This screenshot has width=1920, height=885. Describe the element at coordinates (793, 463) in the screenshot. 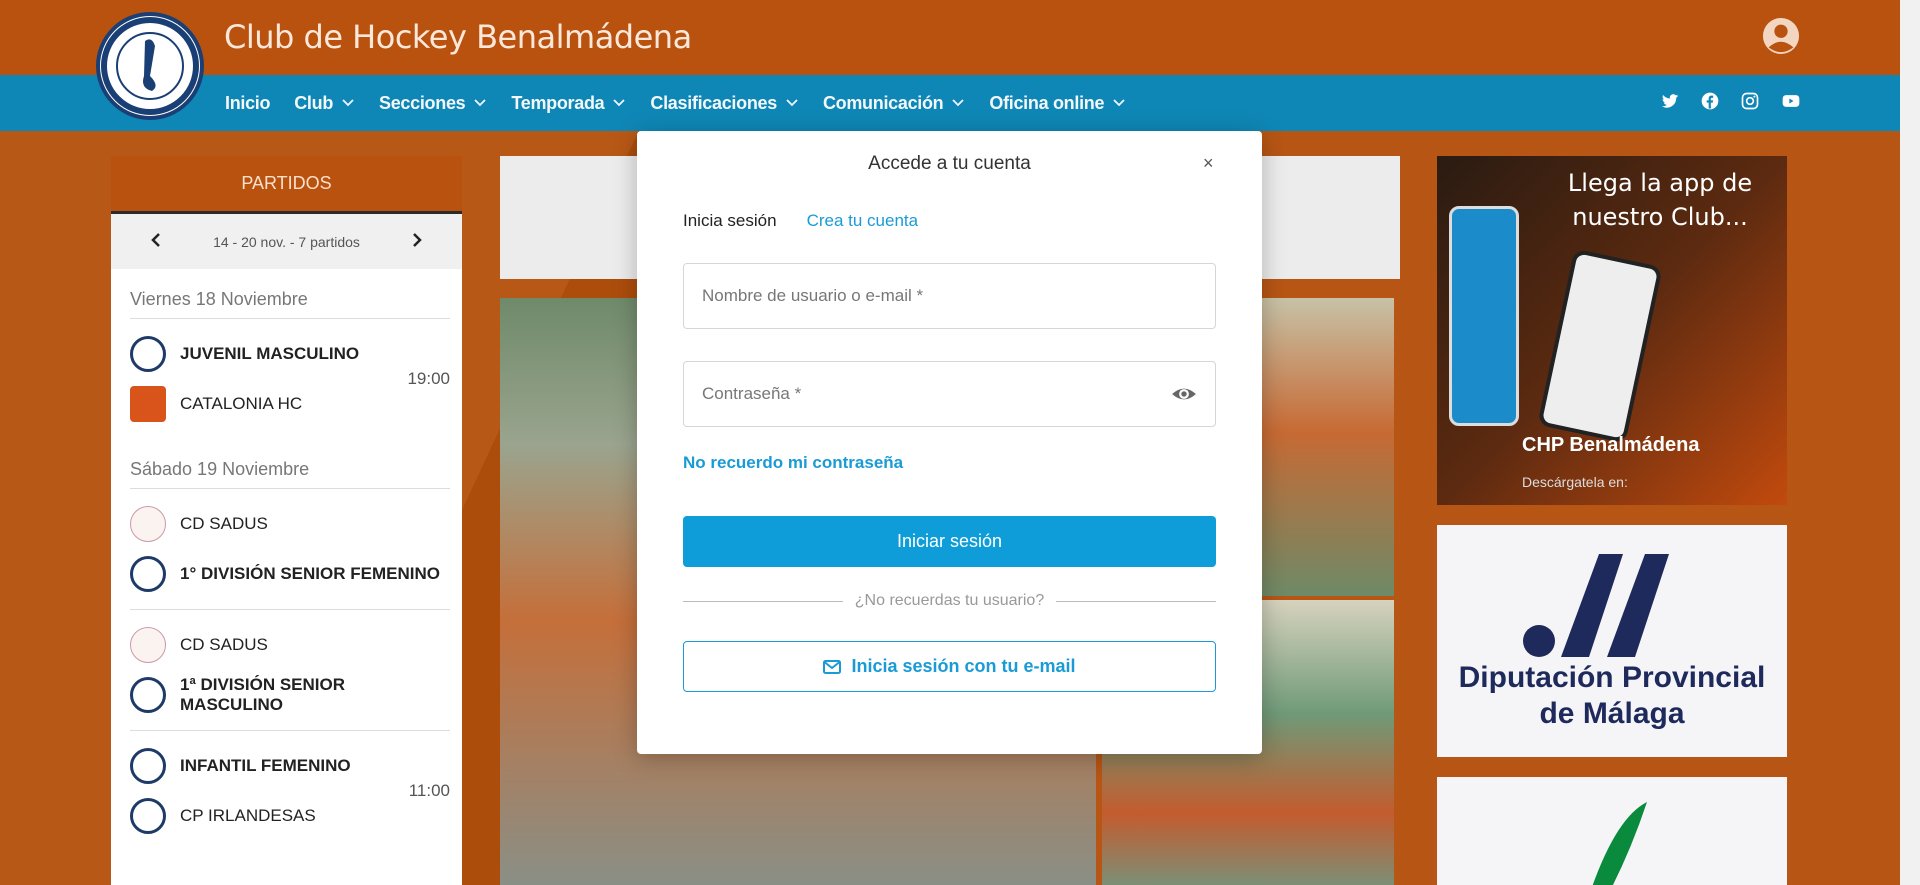

I see `forgot-password-link: No recuerdo mi contraseña` at that location.